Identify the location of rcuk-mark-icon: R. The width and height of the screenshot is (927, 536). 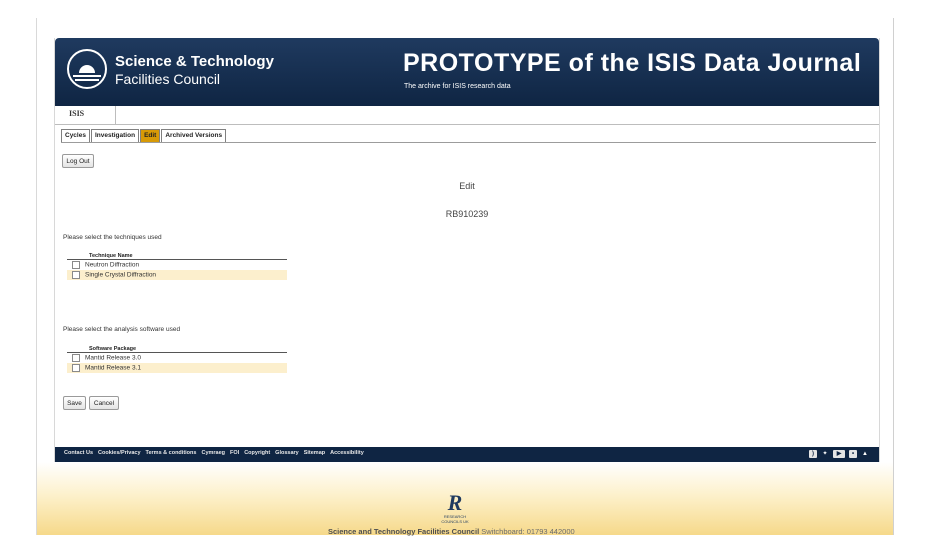
(455, 502).